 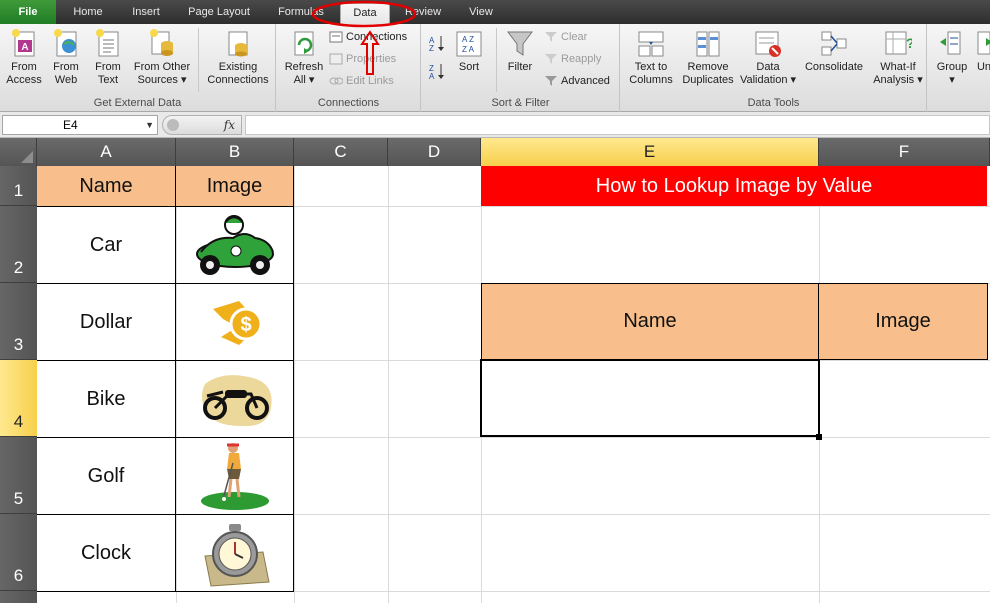 I want to click on row-header-5: 5, so click(x=18, y=475).